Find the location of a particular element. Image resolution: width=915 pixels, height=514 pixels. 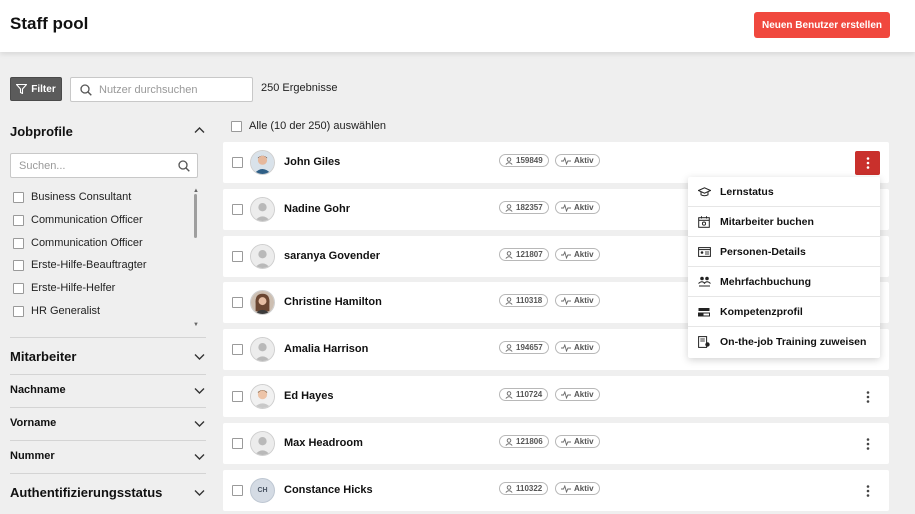

nummer-section-title: Nummer is located at coordinates (32, 456).